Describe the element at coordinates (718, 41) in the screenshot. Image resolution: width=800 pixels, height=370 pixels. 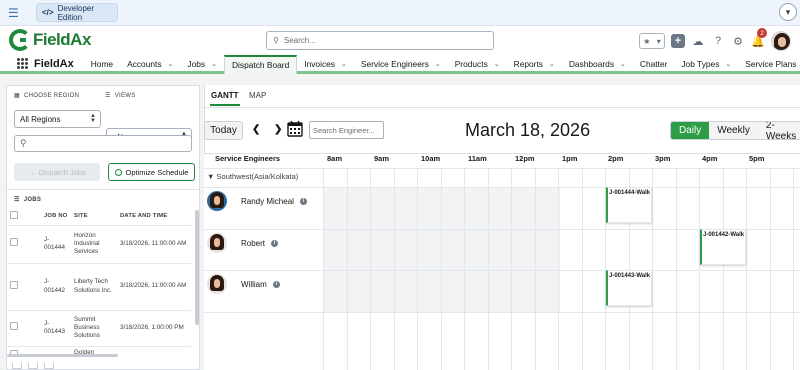
I see `help-icon: ?` at that location.